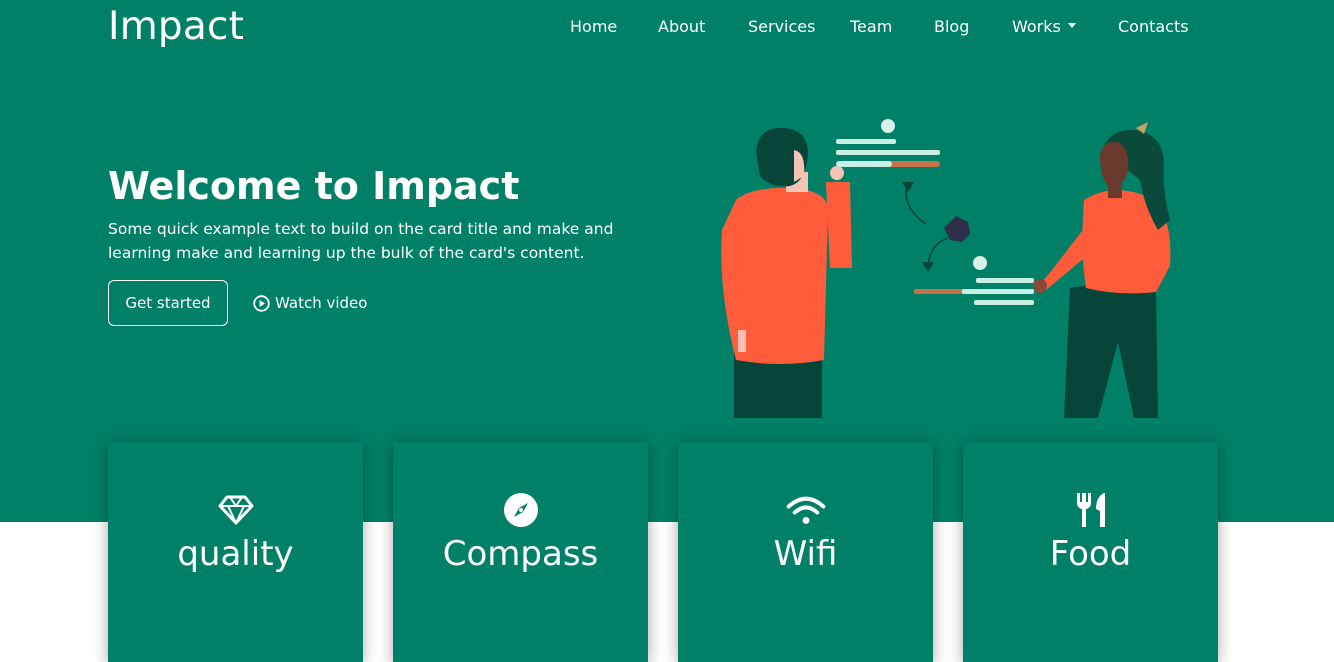 This screenshot has height=662, width=1334. Describe the element at coordinates (614, 26) in the screenshot. I see `nav-item-home: Home` at that location.